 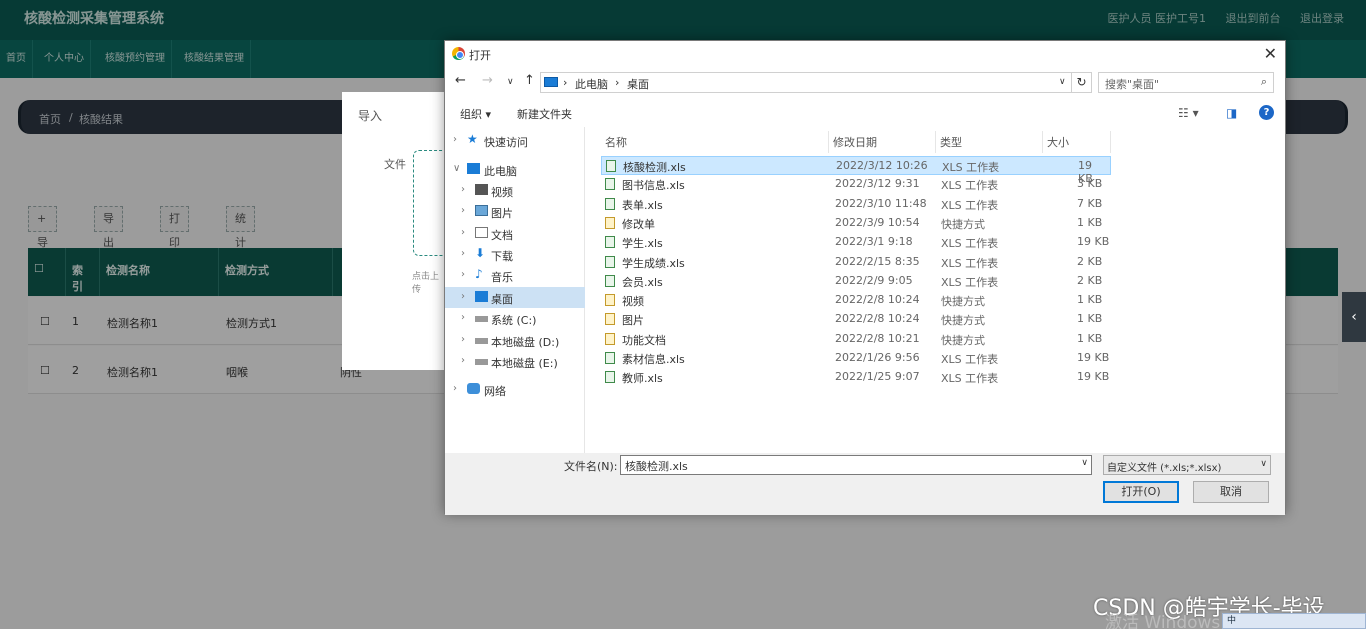 What do you see at coordinates (1354, 317) in the screenshot?
I see `side-panel-toggle: ‹` at bounding box center [1354, 317].